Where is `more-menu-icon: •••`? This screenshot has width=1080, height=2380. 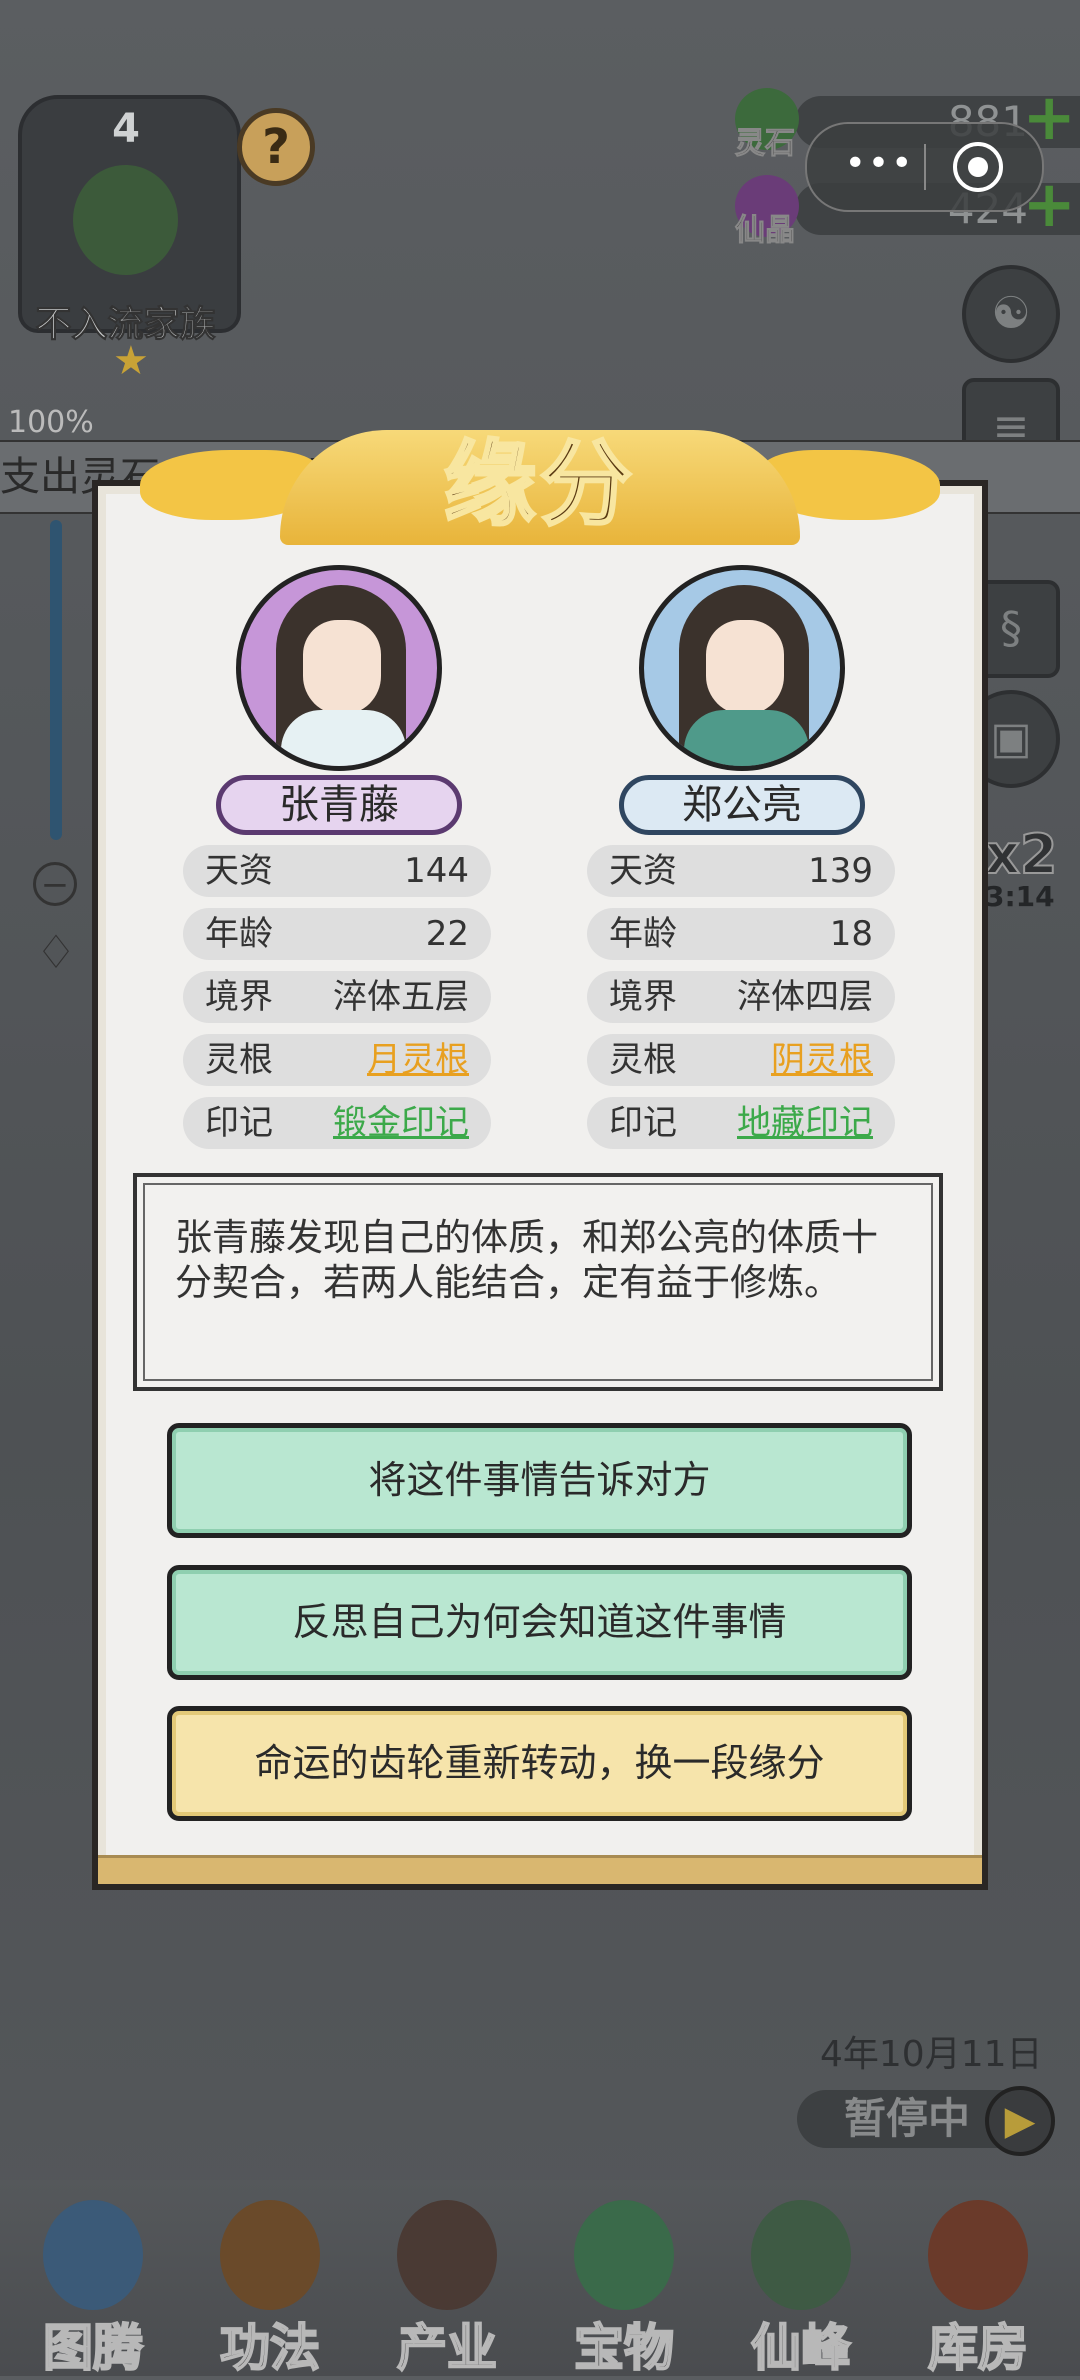
more-menu-icon: ••• is located at coordinates (879, 165).